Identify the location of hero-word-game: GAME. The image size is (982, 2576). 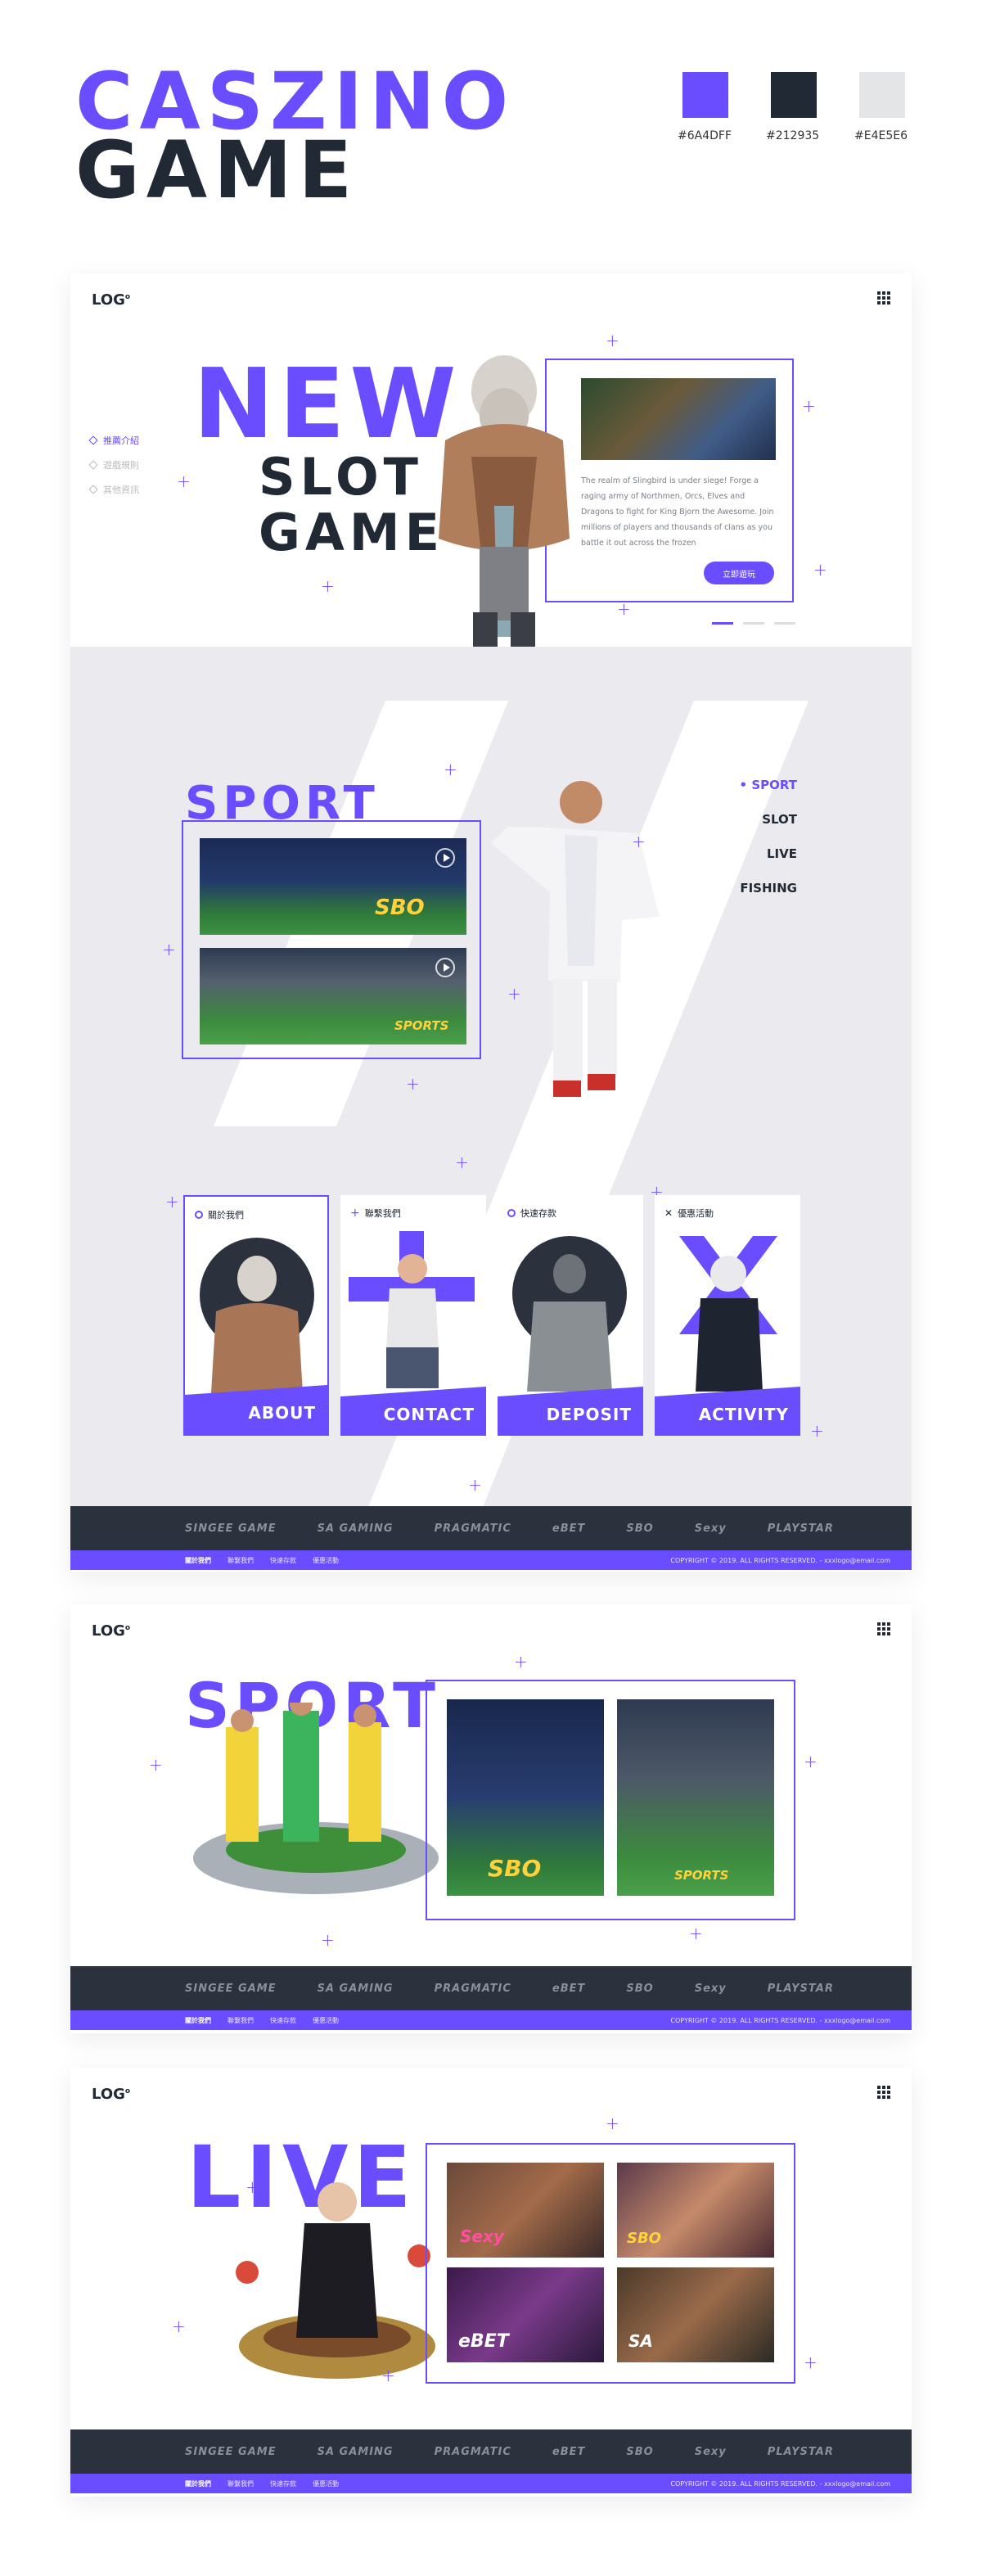
(351, 532).